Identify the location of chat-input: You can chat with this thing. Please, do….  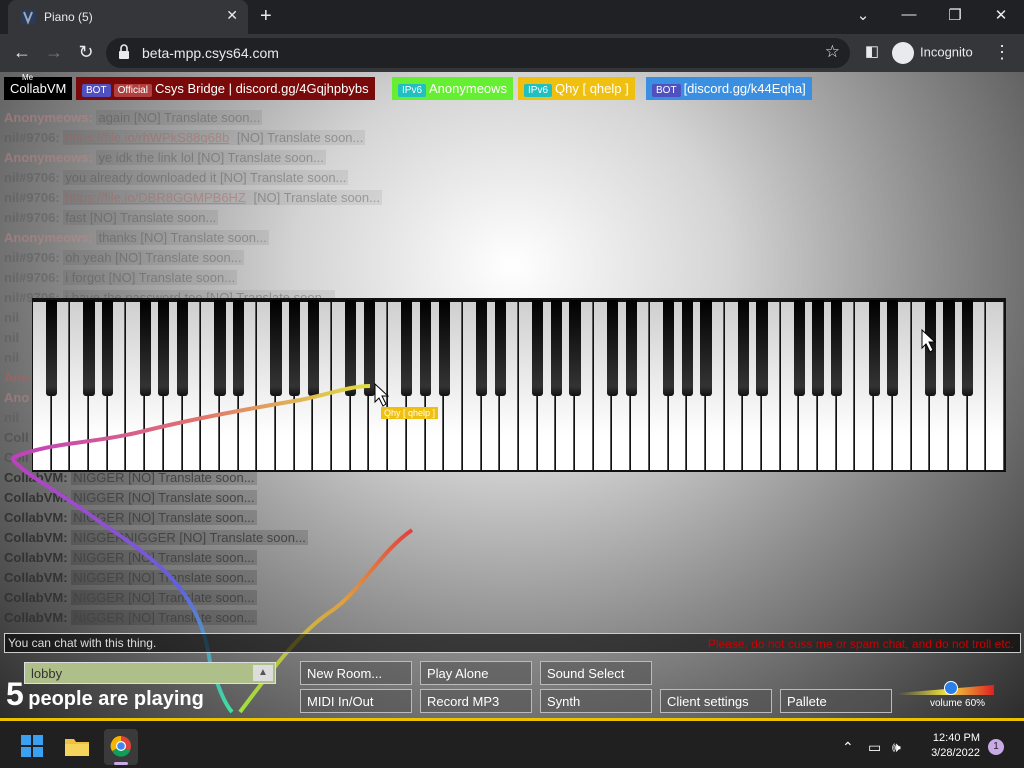
(512, 643).